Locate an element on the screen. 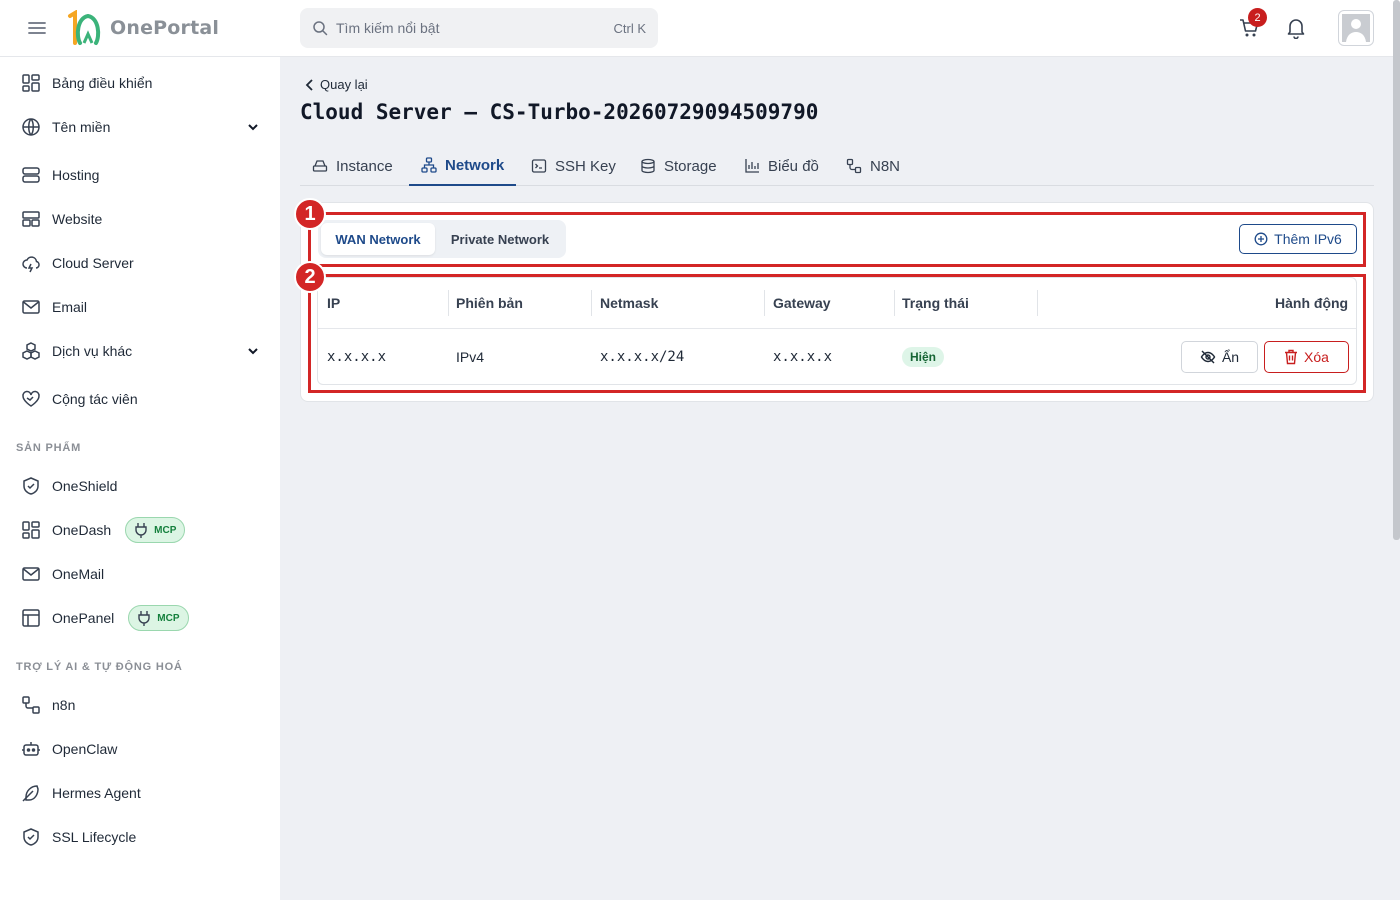 The image size is (1400, 900). sidebar-item-dashboard: Bảng điều khiển is located at coordinates (145, 83).